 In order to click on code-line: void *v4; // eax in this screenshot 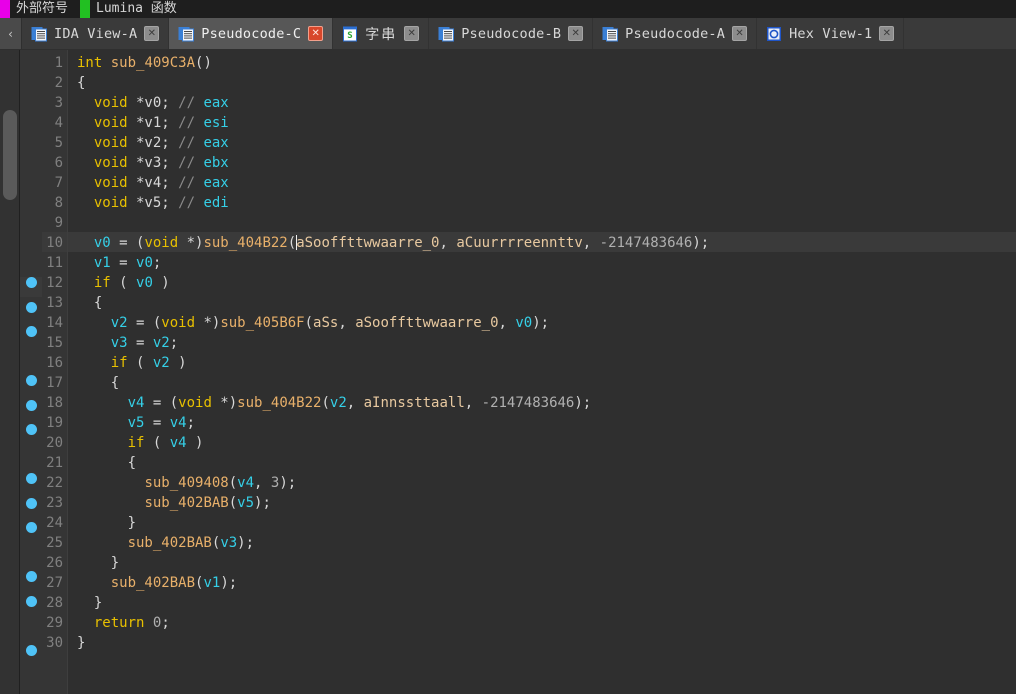, I will do `click(542, 182)`.